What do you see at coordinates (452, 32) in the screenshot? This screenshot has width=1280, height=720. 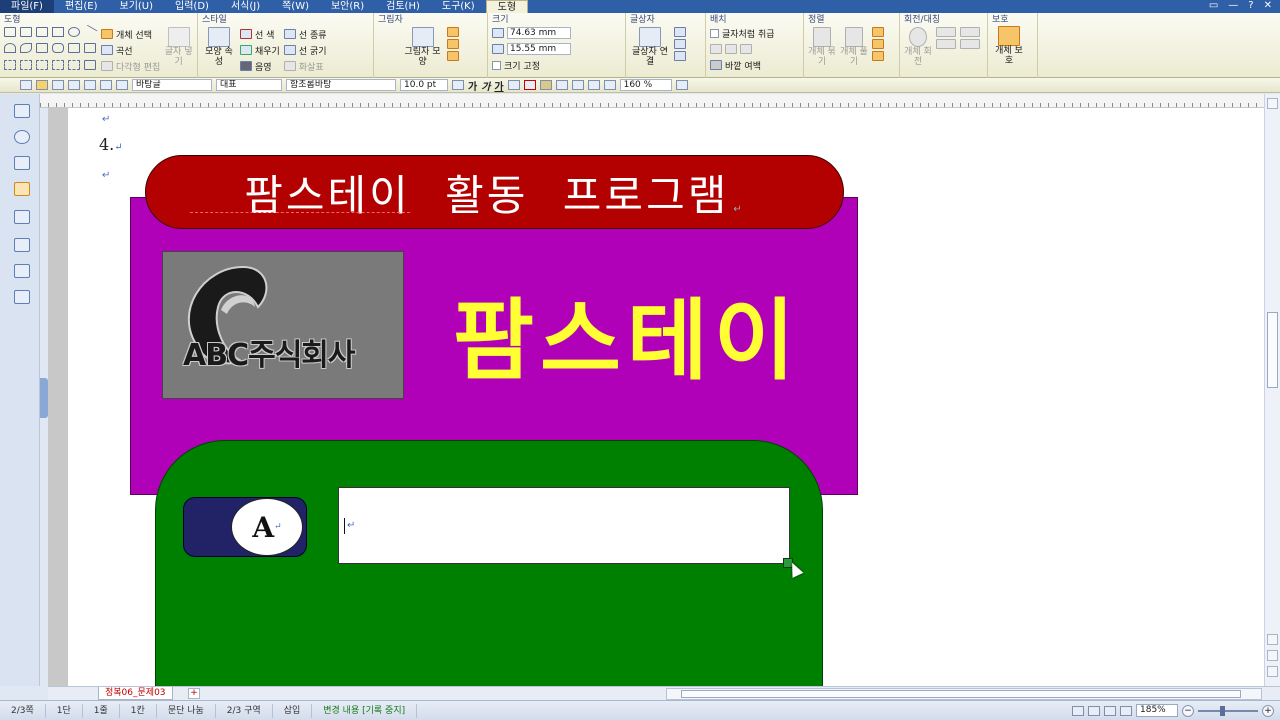 I see `shadow-up-icon` at bounding box center [452, 32].